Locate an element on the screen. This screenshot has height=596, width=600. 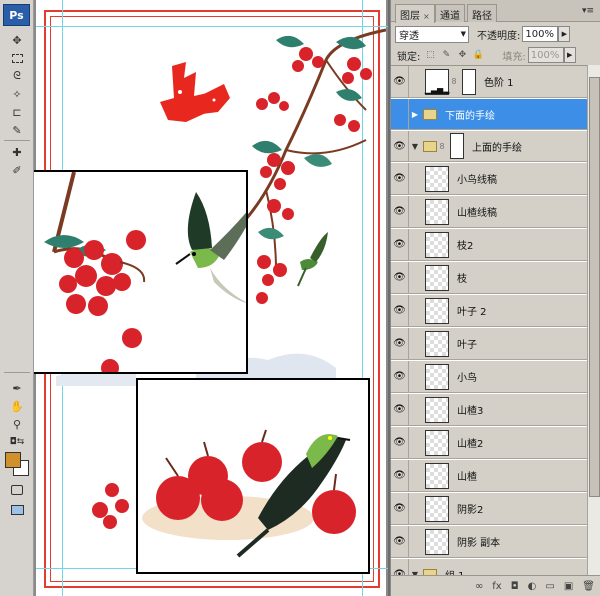
layer-row: ▶ 下面的手绘 is located at coordinates (489, 114).